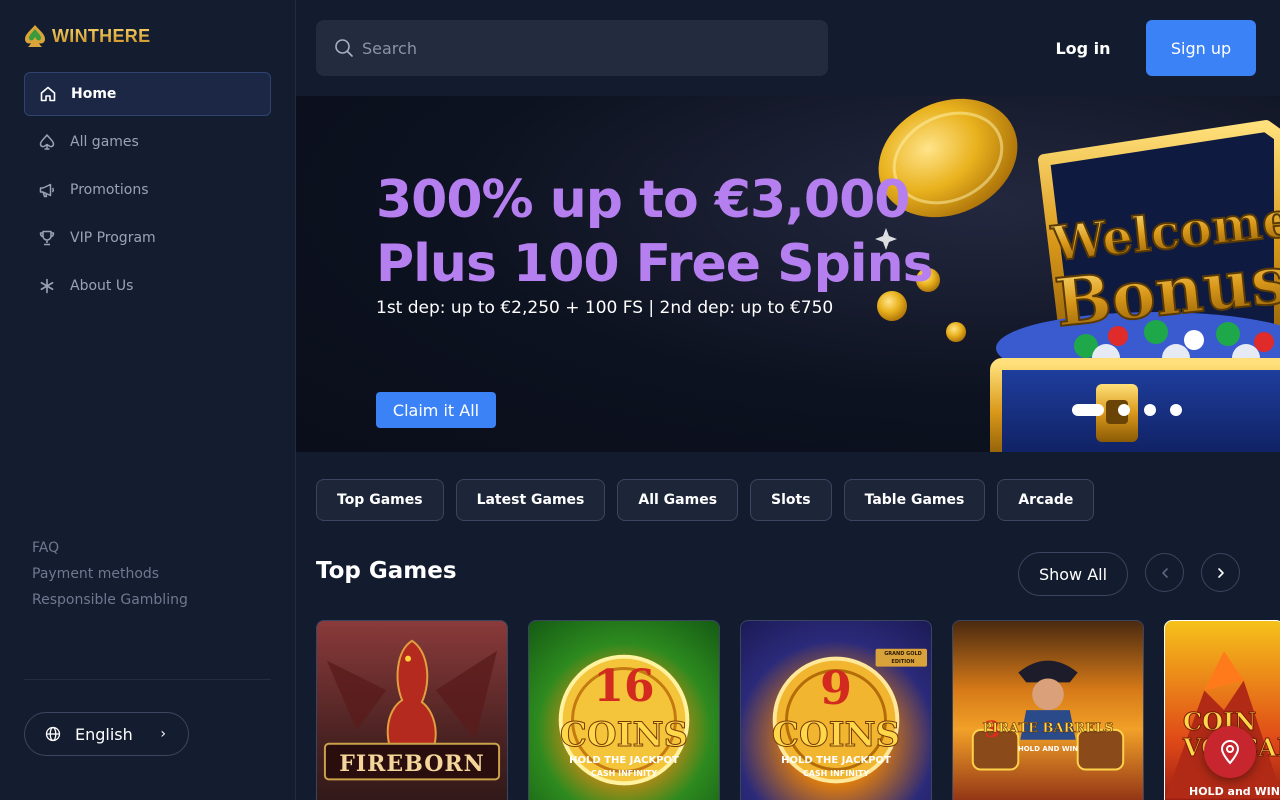  I want to click on sidebar-item-label: About Us, so click(102, 286).